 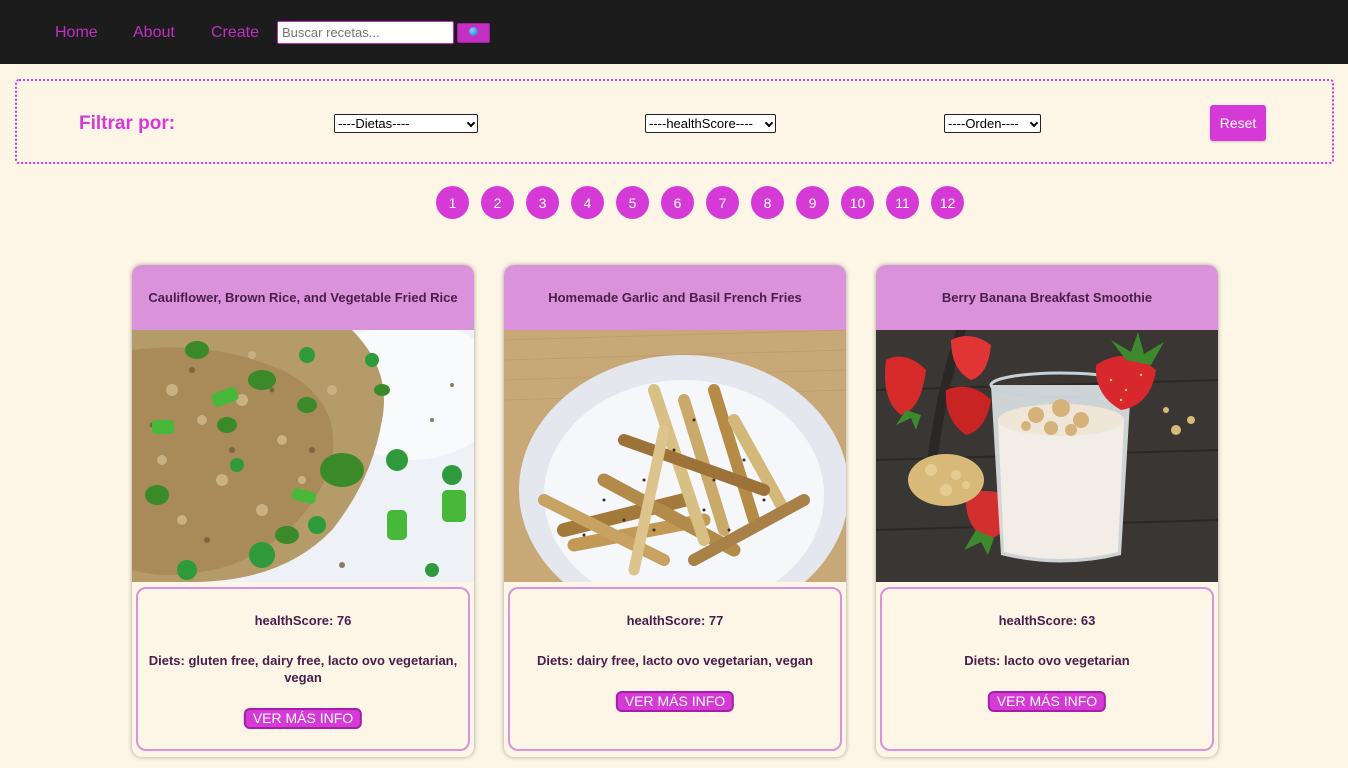 What do you see at coordinates (587, 202) in the screenshot?
I see `page-button: 4` at bounding box center [587, 202].